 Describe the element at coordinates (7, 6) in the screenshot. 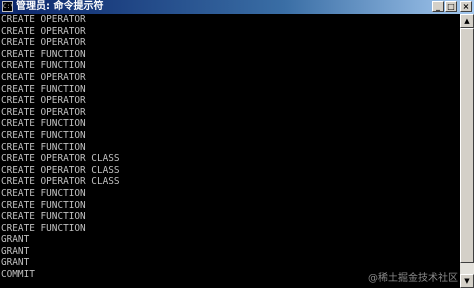

I see `cmd-icon: C:\` at that location.